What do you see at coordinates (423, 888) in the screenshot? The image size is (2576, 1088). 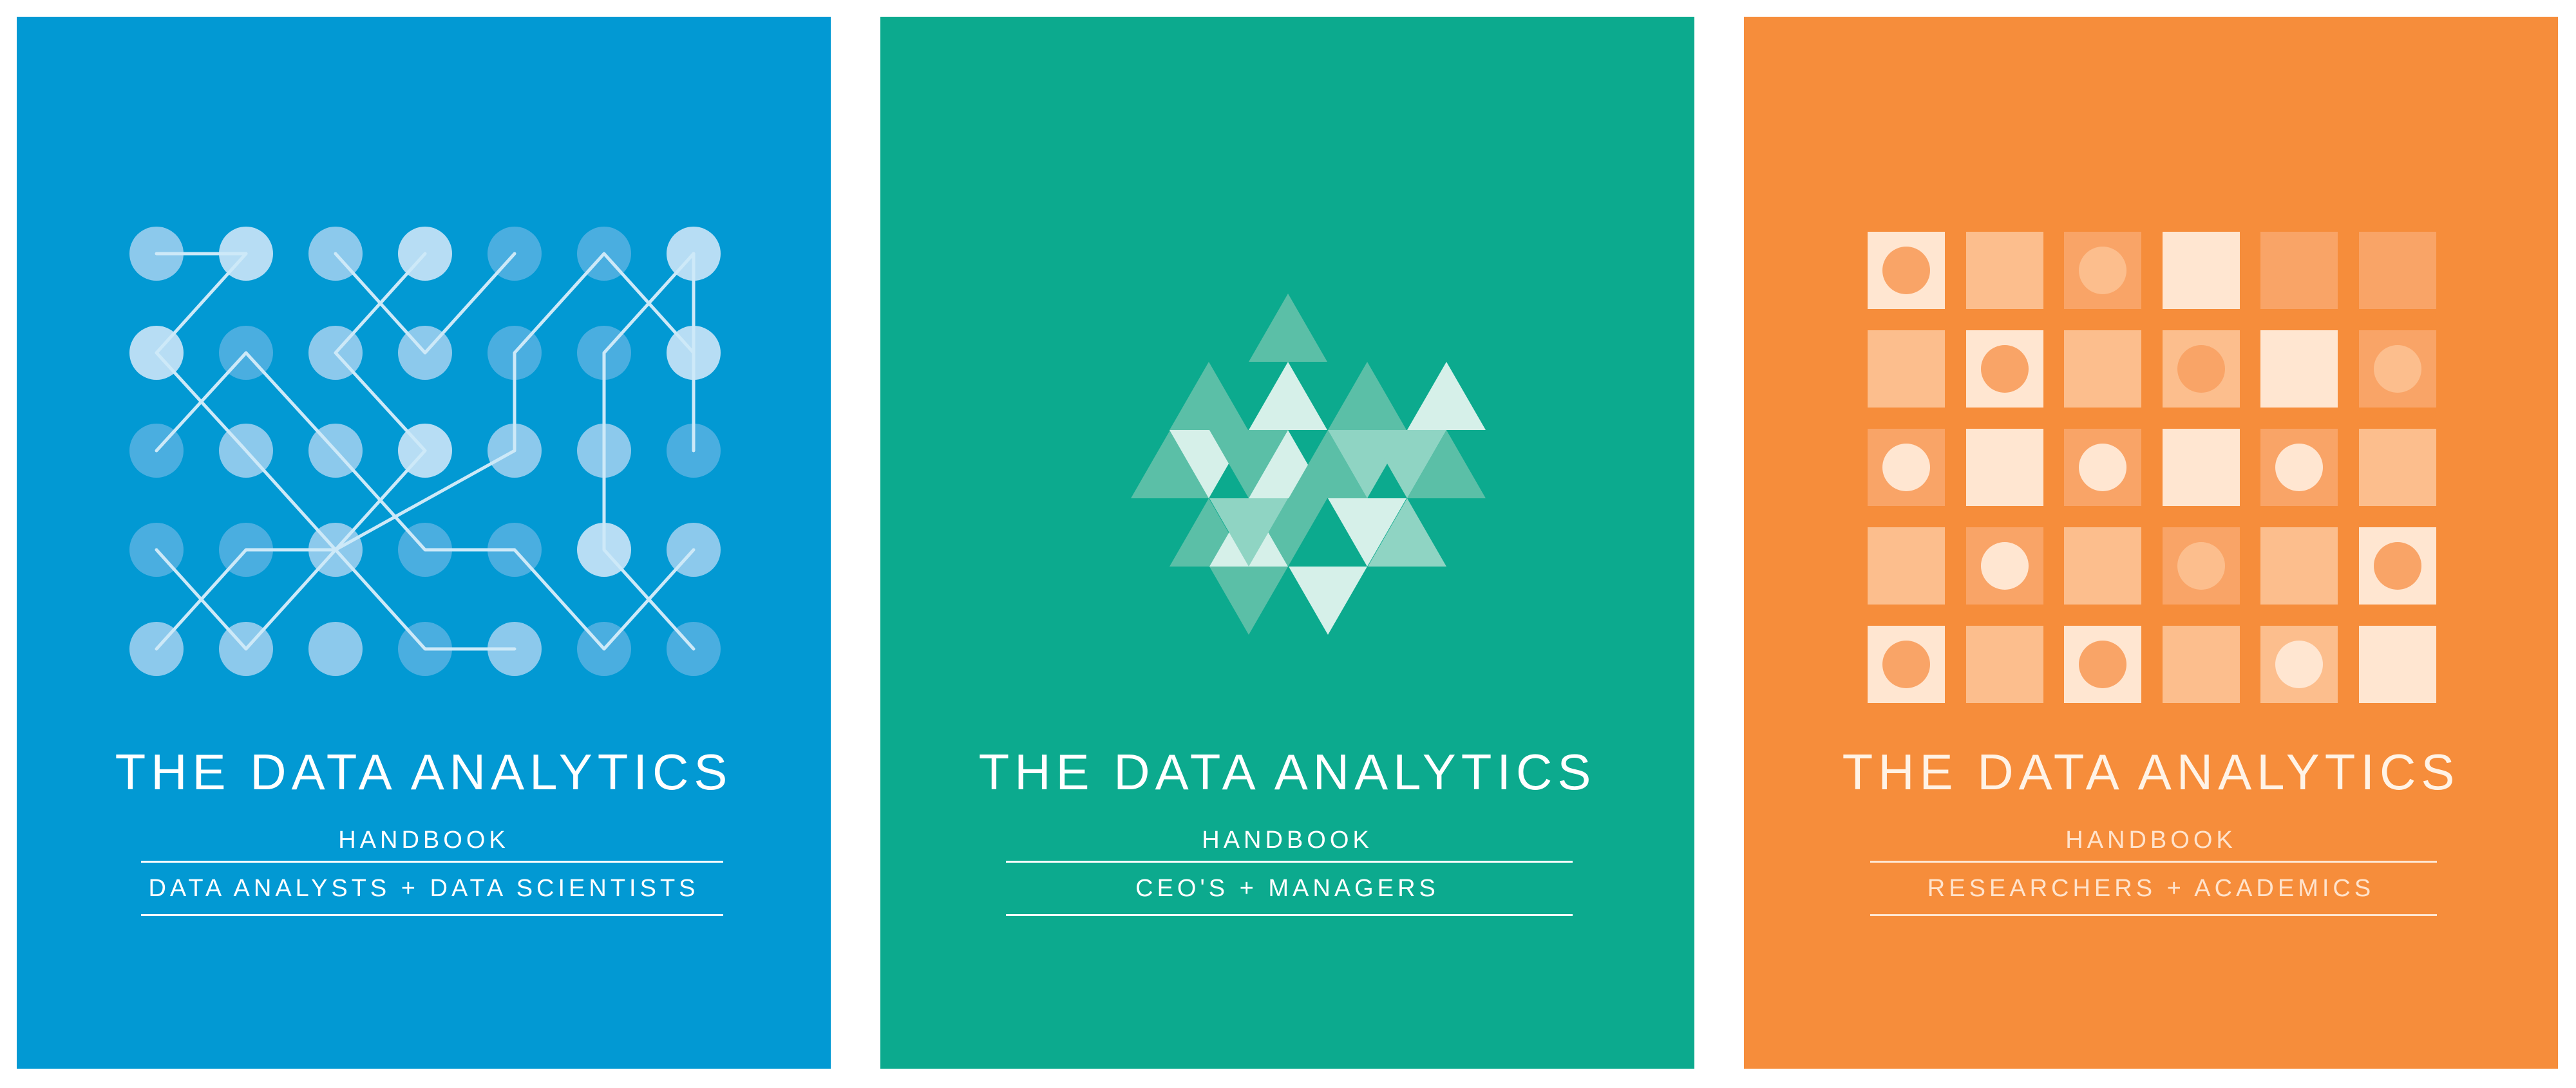 I see `cover-audience: DATA ANALYSTS + DATA SCIENTISTS` at bounding box center [423, 888].